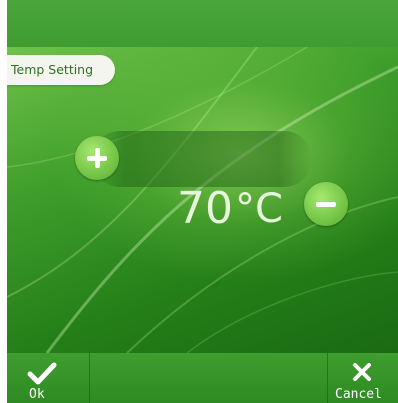  What do you see at coordinates (205, 208) in the screenshot?
I see `temperature-value: 70` at bounding box center [205, 208].